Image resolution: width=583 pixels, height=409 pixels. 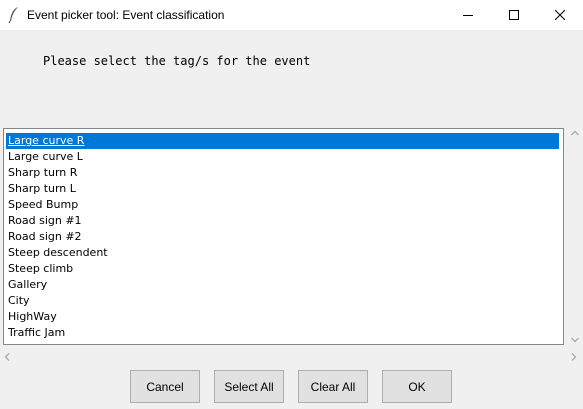 I want to click on list-item: Sharp turn L, so click(x=282, y=189).